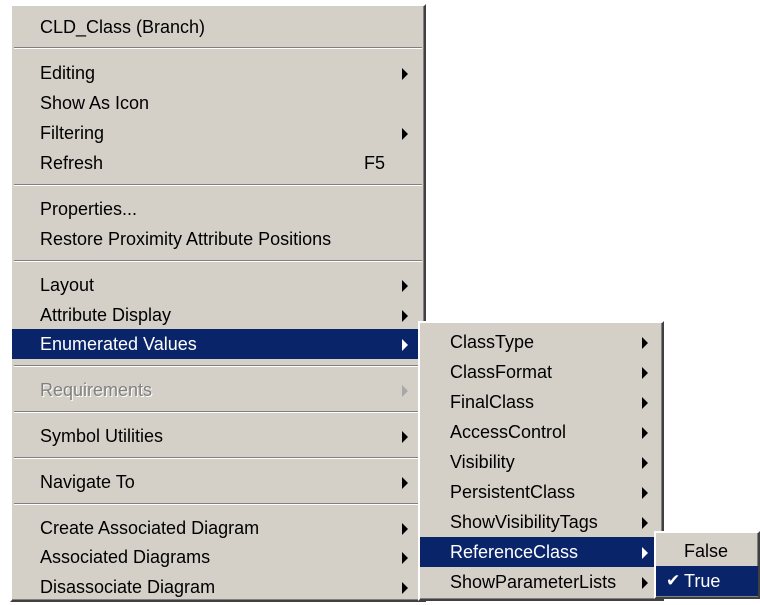 The height and width of the screenshot is (605, 760). What do you see at coordinates (96, 390) in the screenshot?
I see `menu-item-label: Requirements` at bounding box center [96, 390].